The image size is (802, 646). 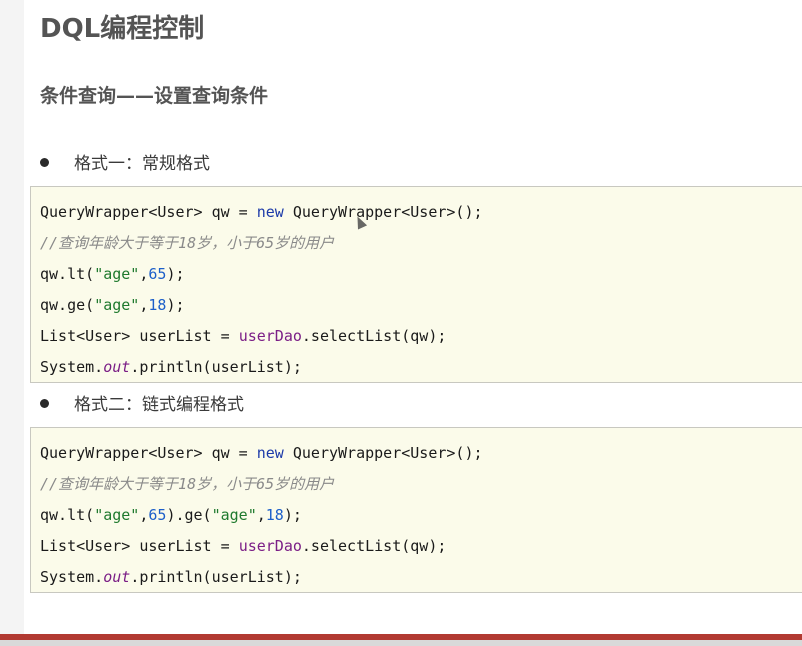 What do you see at coordinates (421, 515) in the screenshot?
I see `code-line: qw.lt("age",65).ge("age",18);` at bounding box center [421, 515].